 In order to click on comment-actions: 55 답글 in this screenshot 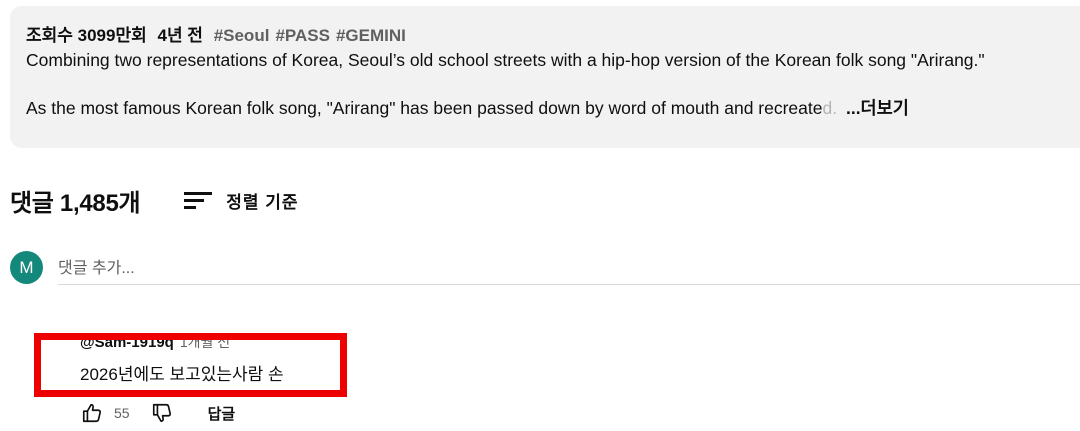, I will do `click(157, 413)`.